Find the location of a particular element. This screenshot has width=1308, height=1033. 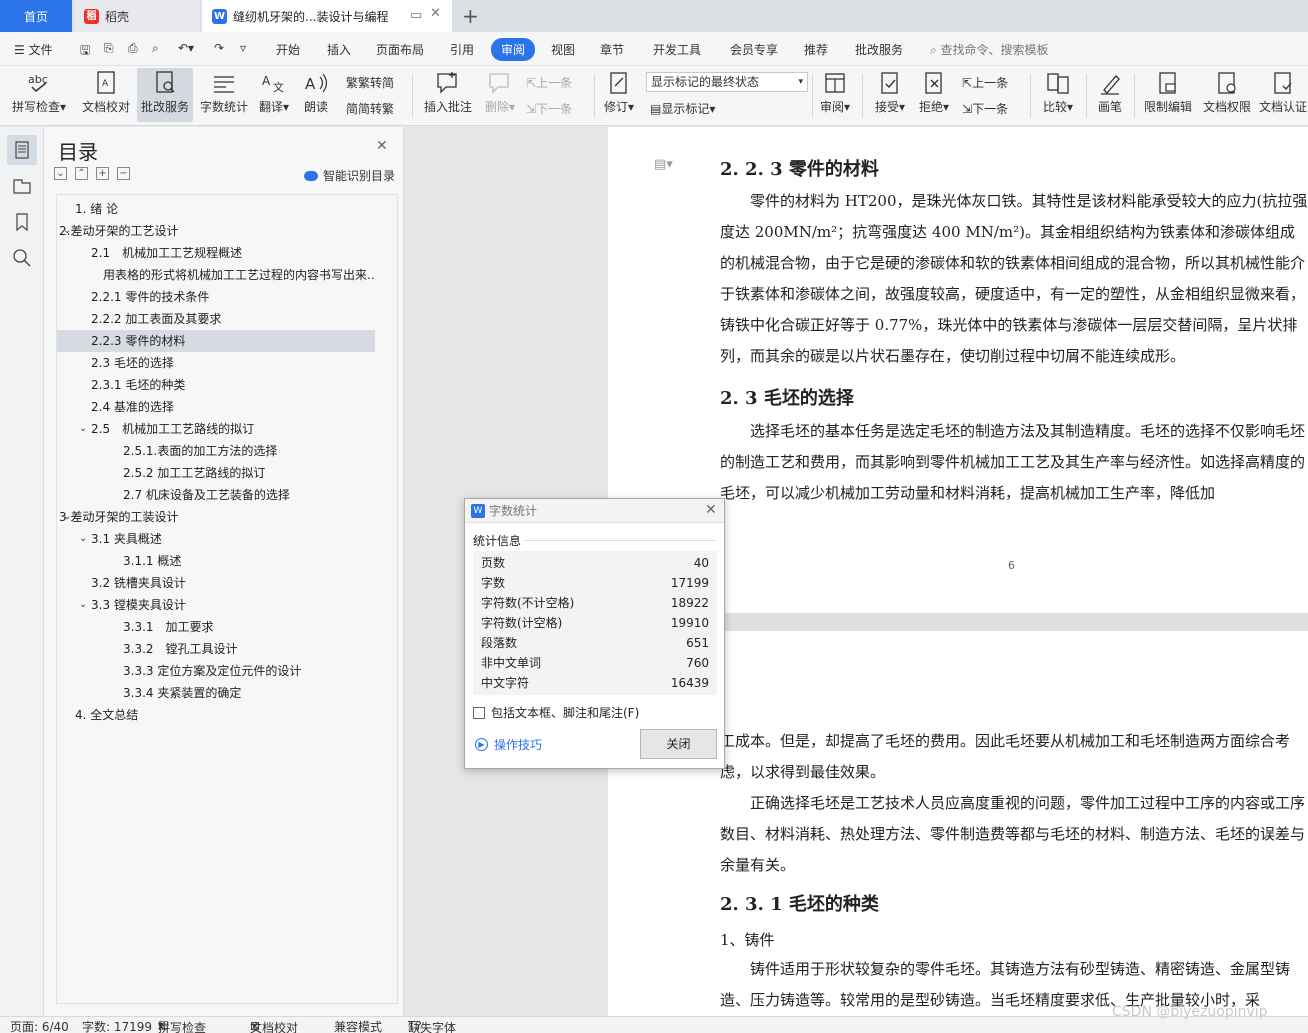

tips-link: ▶ 操作技巧 is located at coordinates (508, 744).